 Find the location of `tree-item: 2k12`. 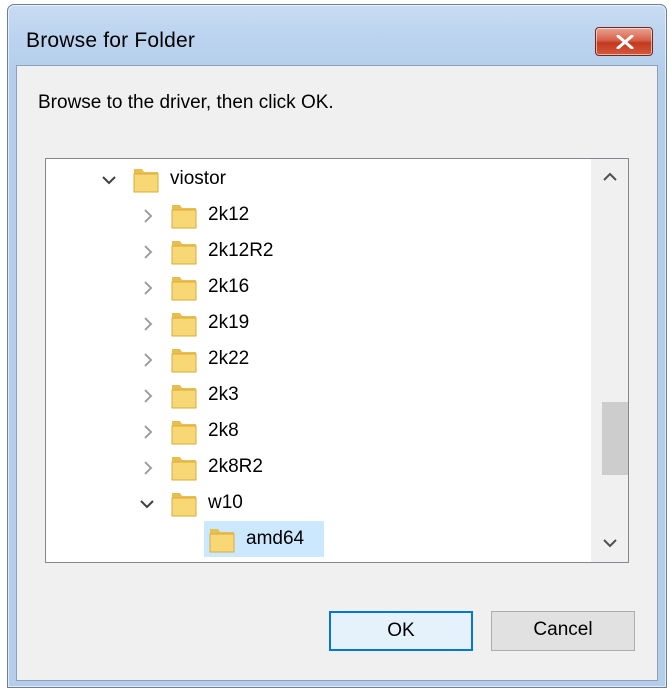

tree-item: 2k12 is located at coordinates (318, 215).